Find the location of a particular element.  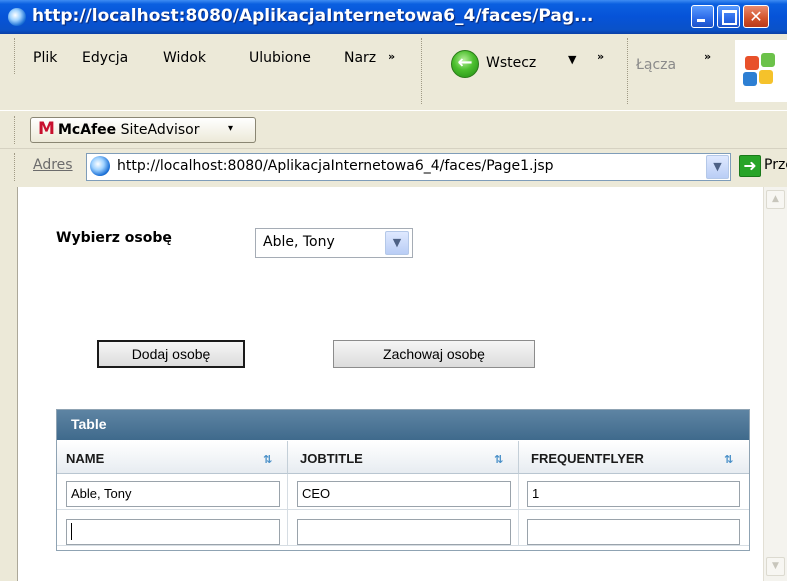

menu-widok: Widok is located at coordinates (184, 58).